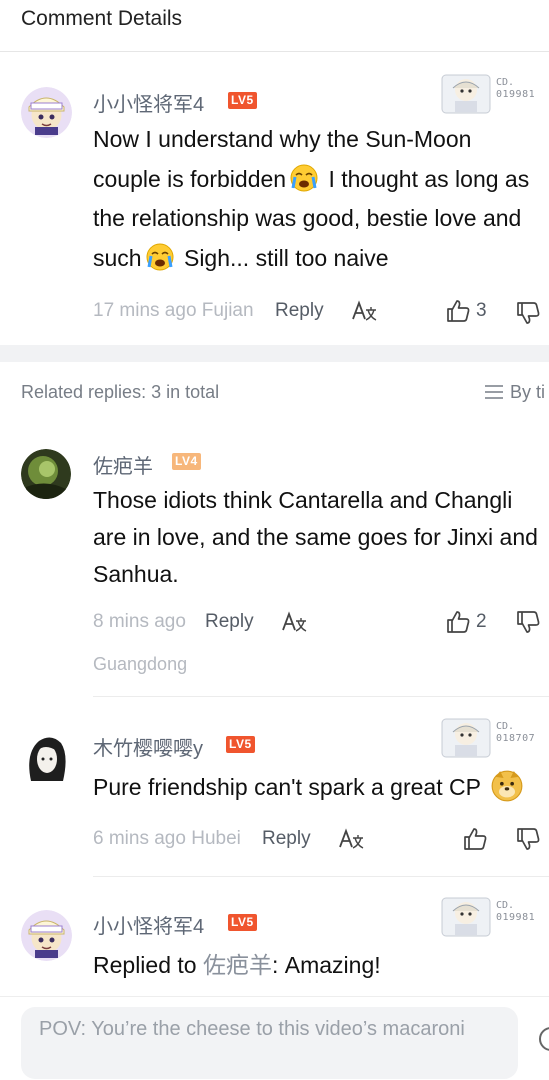 The height and width of the screenshot is (1080, 549). Describe the element at coordinates (120, 392) in the screenshot. I see `related-replies-count: Related replies: 3 in total` at that location.